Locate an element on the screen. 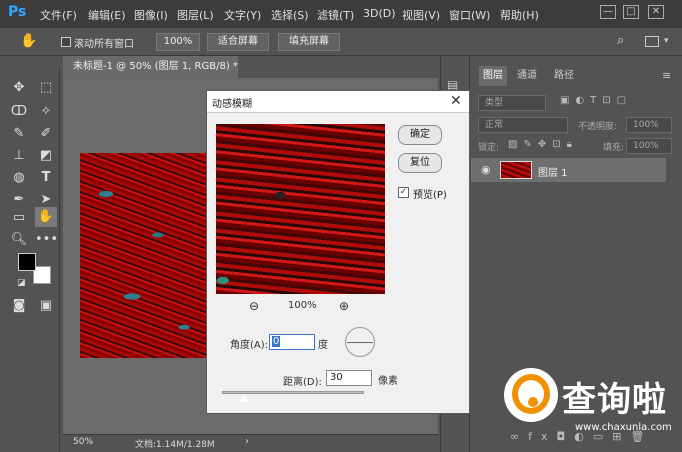  type-tool-icon: T is located at coordinates (46, 178).